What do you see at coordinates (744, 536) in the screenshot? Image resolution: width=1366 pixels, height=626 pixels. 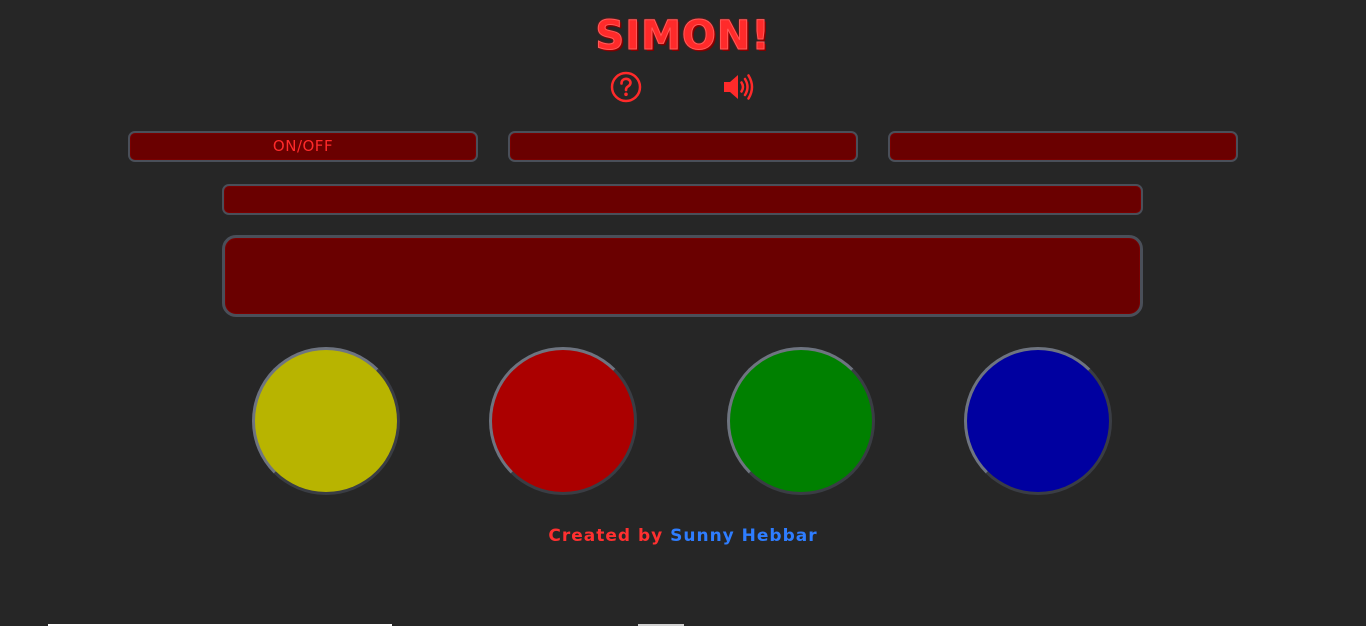 I see `author-link: Sunny Hebbar` at bounding box center [744, 536].